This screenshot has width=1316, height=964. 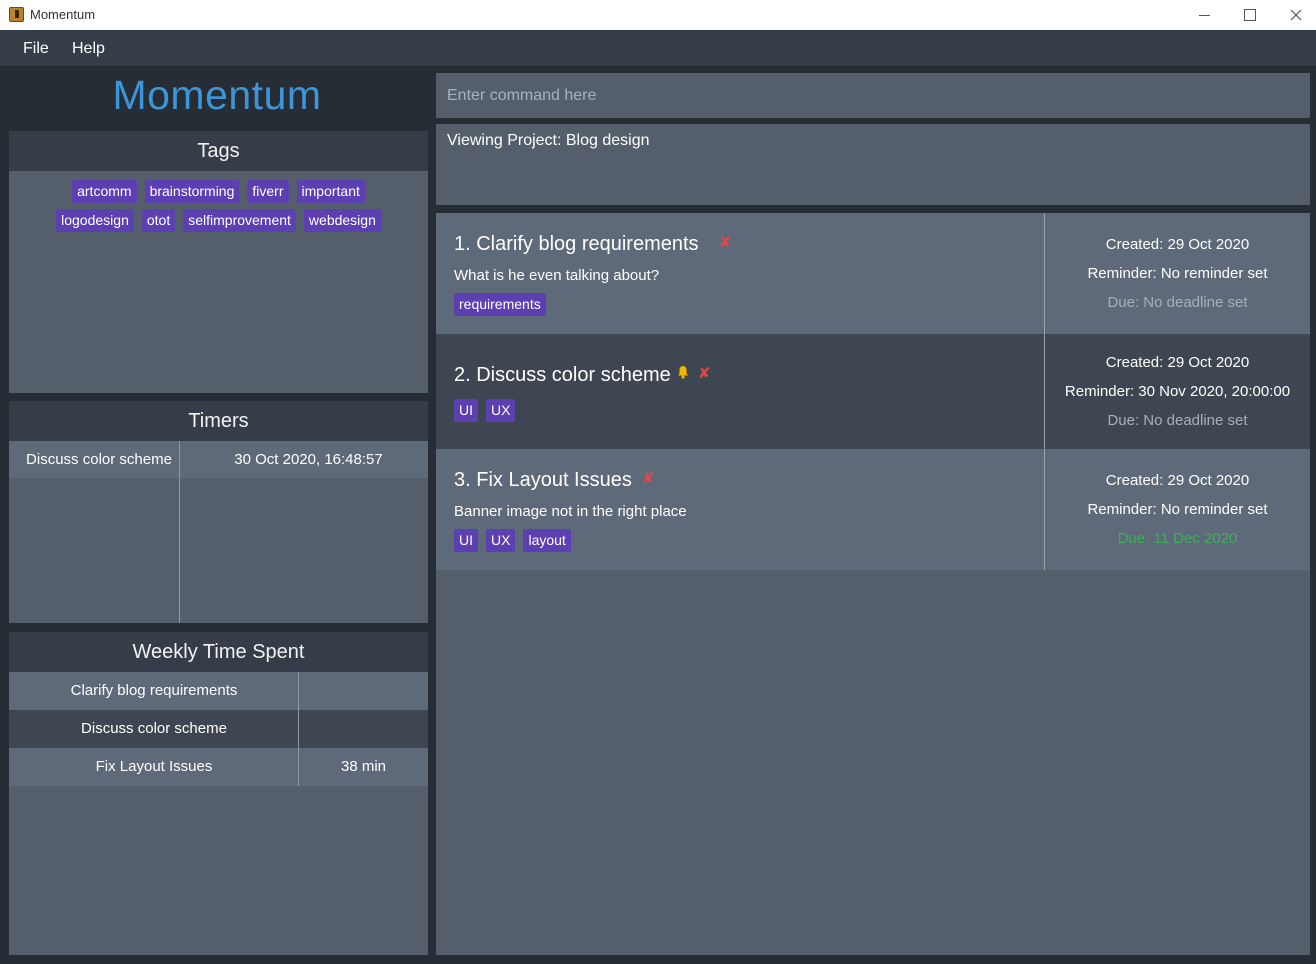 What do you see at coordinates (658, 959) in the screenshot?
I see `window-bottom-edge` at bounding box center [658, 959].